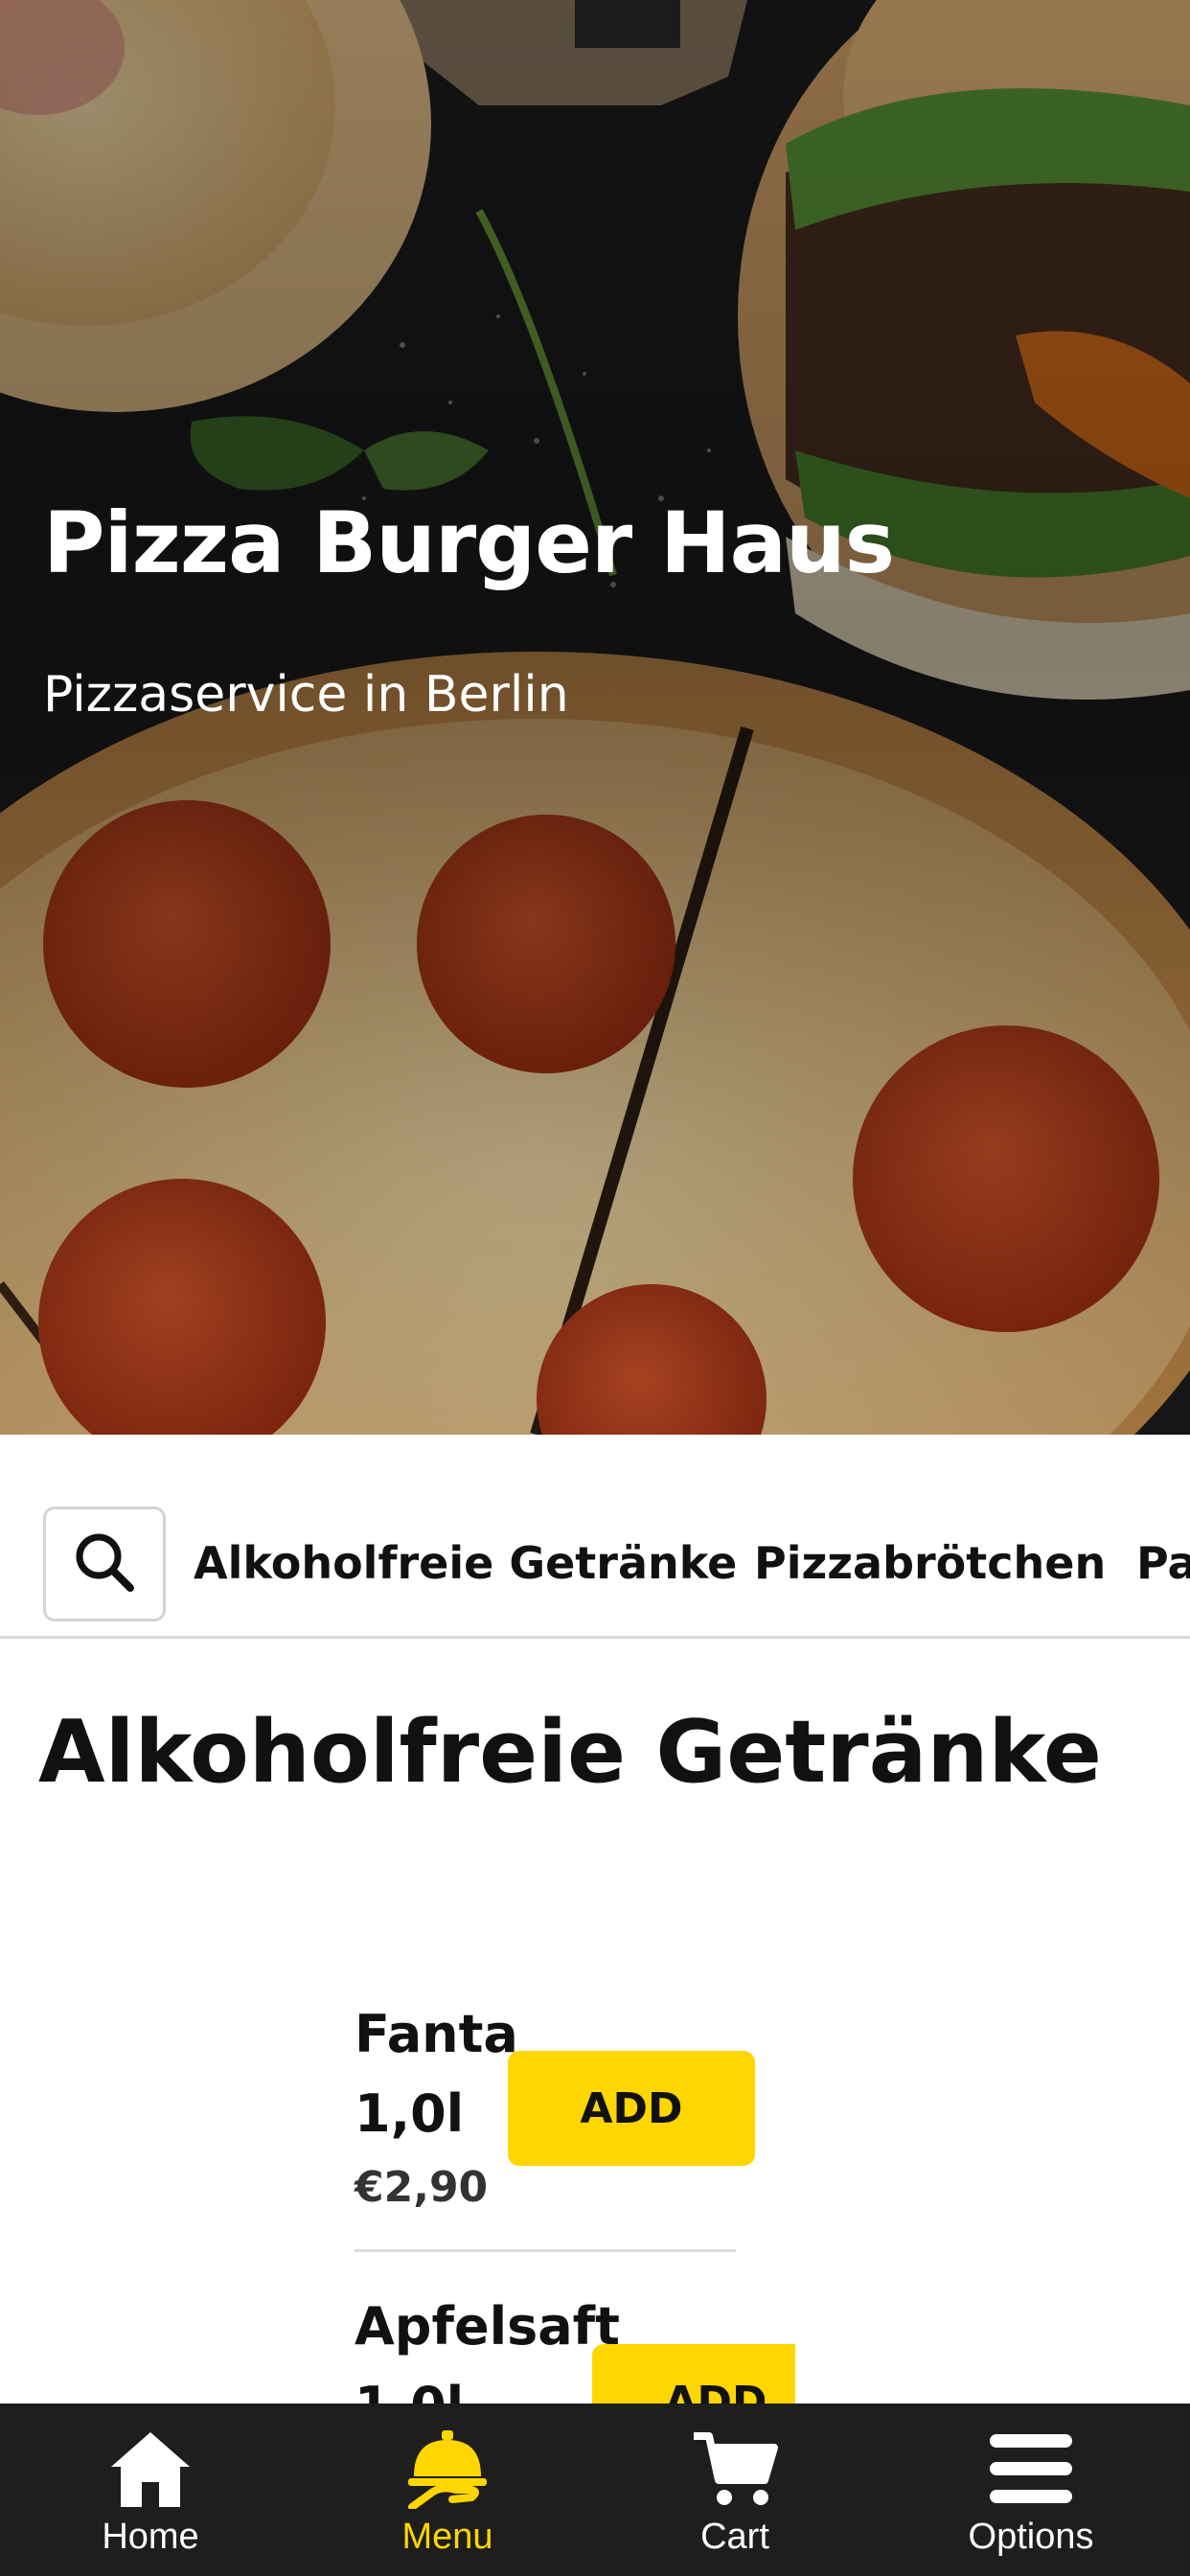 The image size is (1190, 2576). Describe the element at coordinates (1163, 1563) in the screenshot. I see `category-tab-partial: Pa` at that location.